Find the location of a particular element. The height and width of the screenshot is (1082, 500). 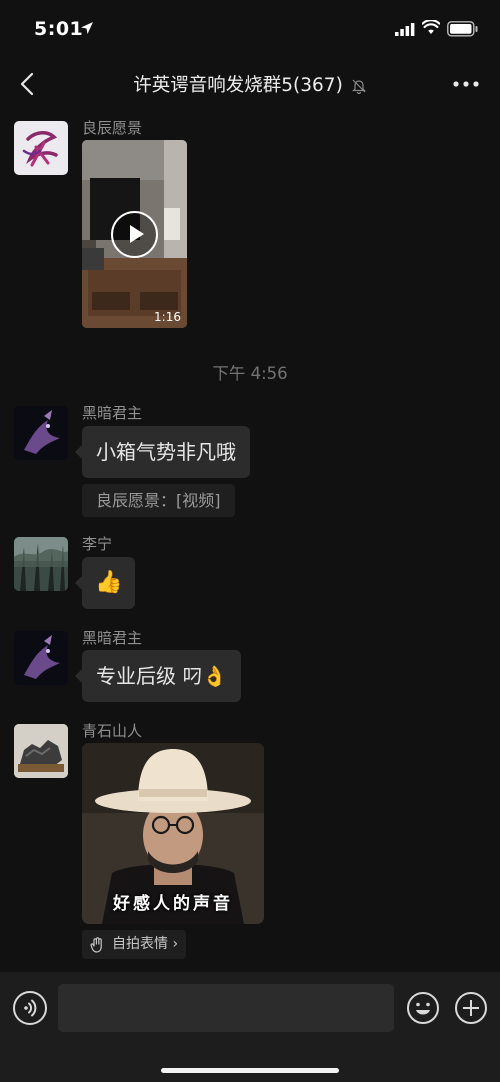

voice-input-button is located at coordinates (30, 1008).